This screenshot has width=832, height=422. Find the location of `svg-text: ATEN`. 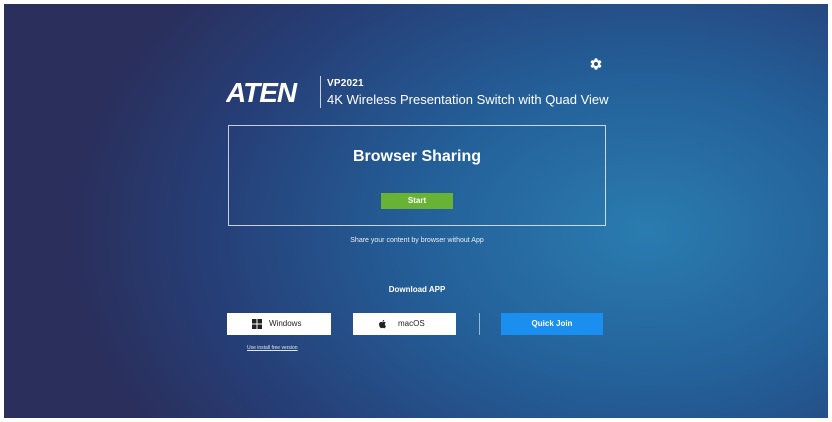

svg-text: ATEN is located at coordinates (262, 92).